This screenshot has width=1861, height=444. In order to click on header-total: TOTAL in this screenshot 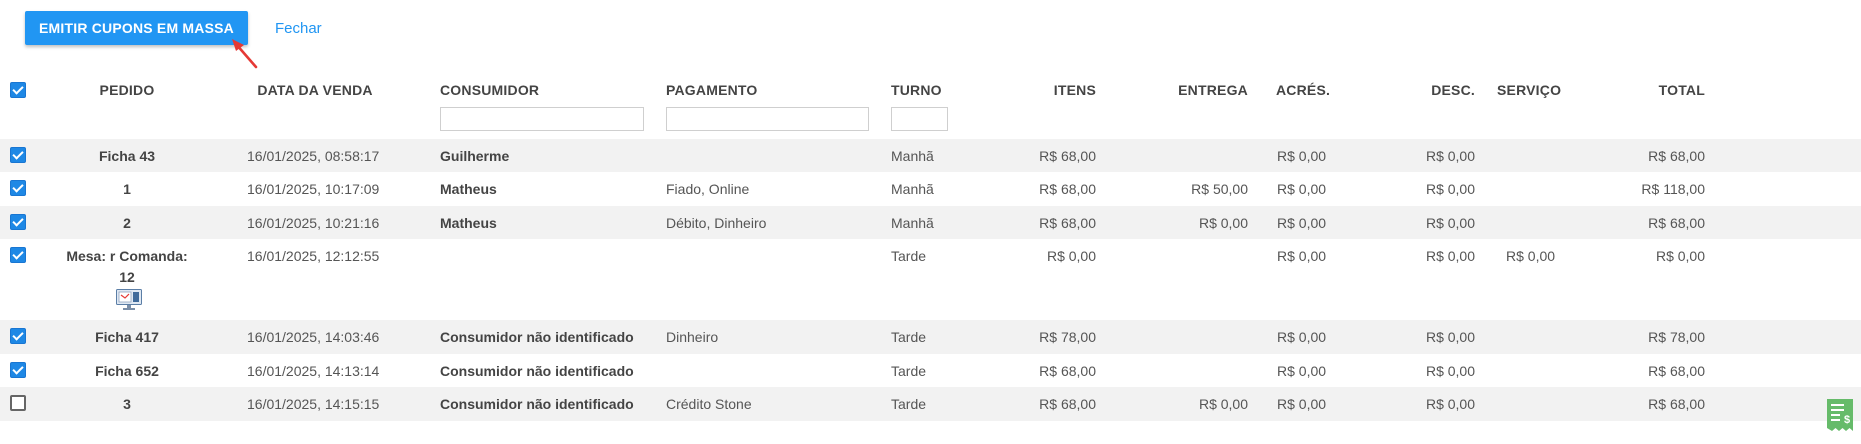, I will do `click(1655, 90)`.